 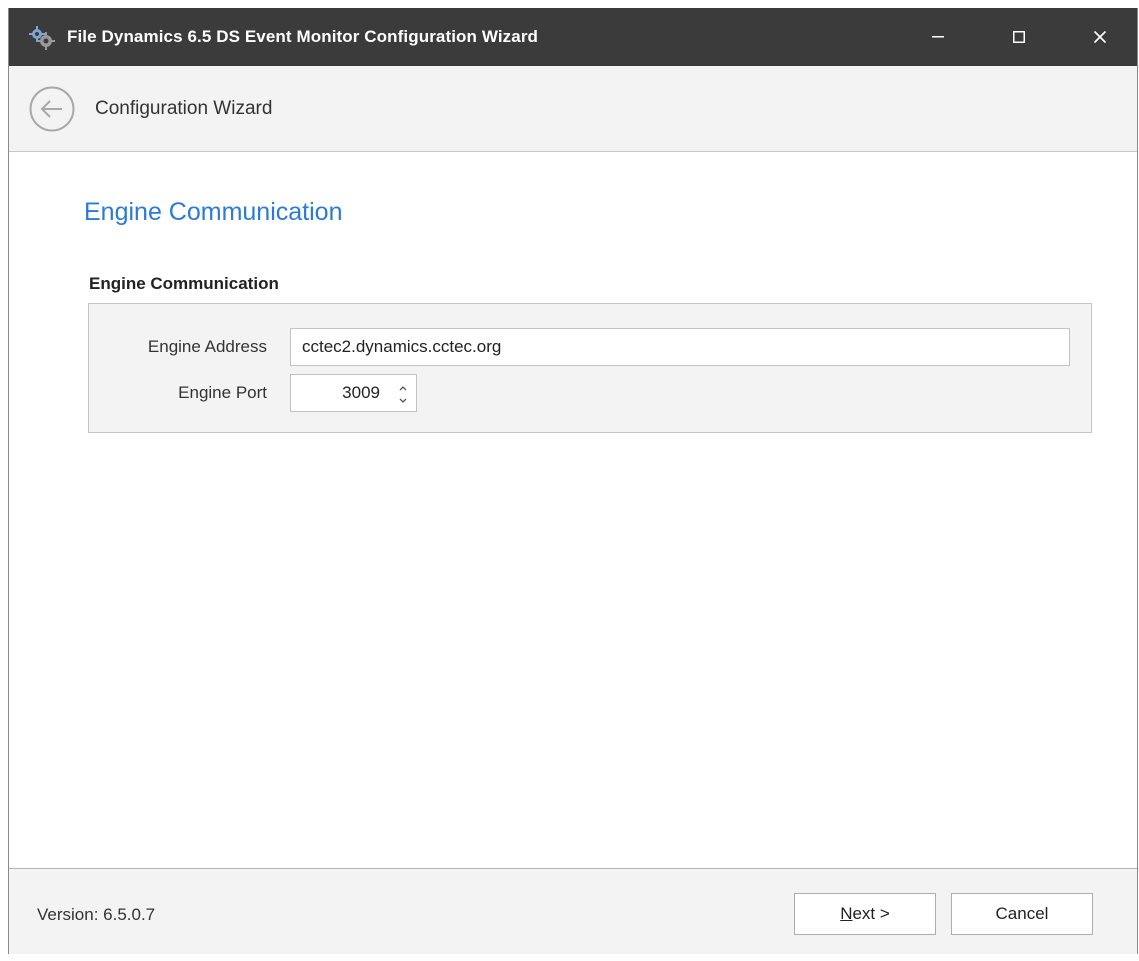 What do you see at coordinates (1100, 37) in the screenshot?
I see `close-button` at bounding box center [1100, 37].